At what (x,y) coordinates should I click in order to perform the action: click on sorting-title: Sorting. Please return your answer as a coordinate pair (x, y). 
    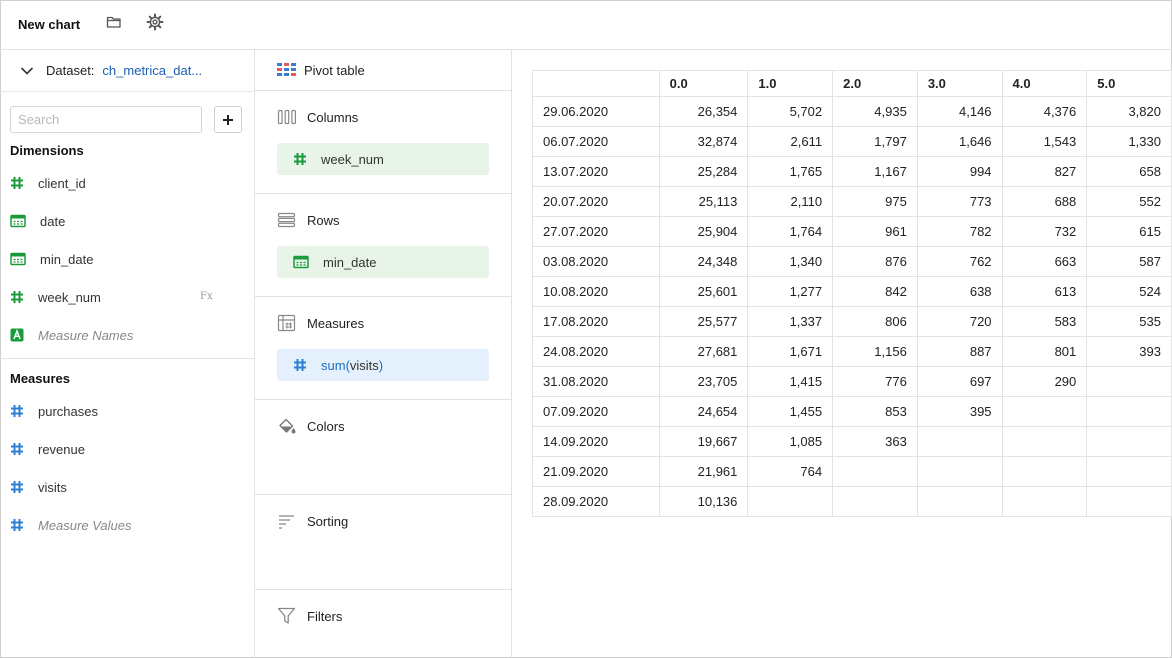
    Looking at the image, I should click on (328, 521).